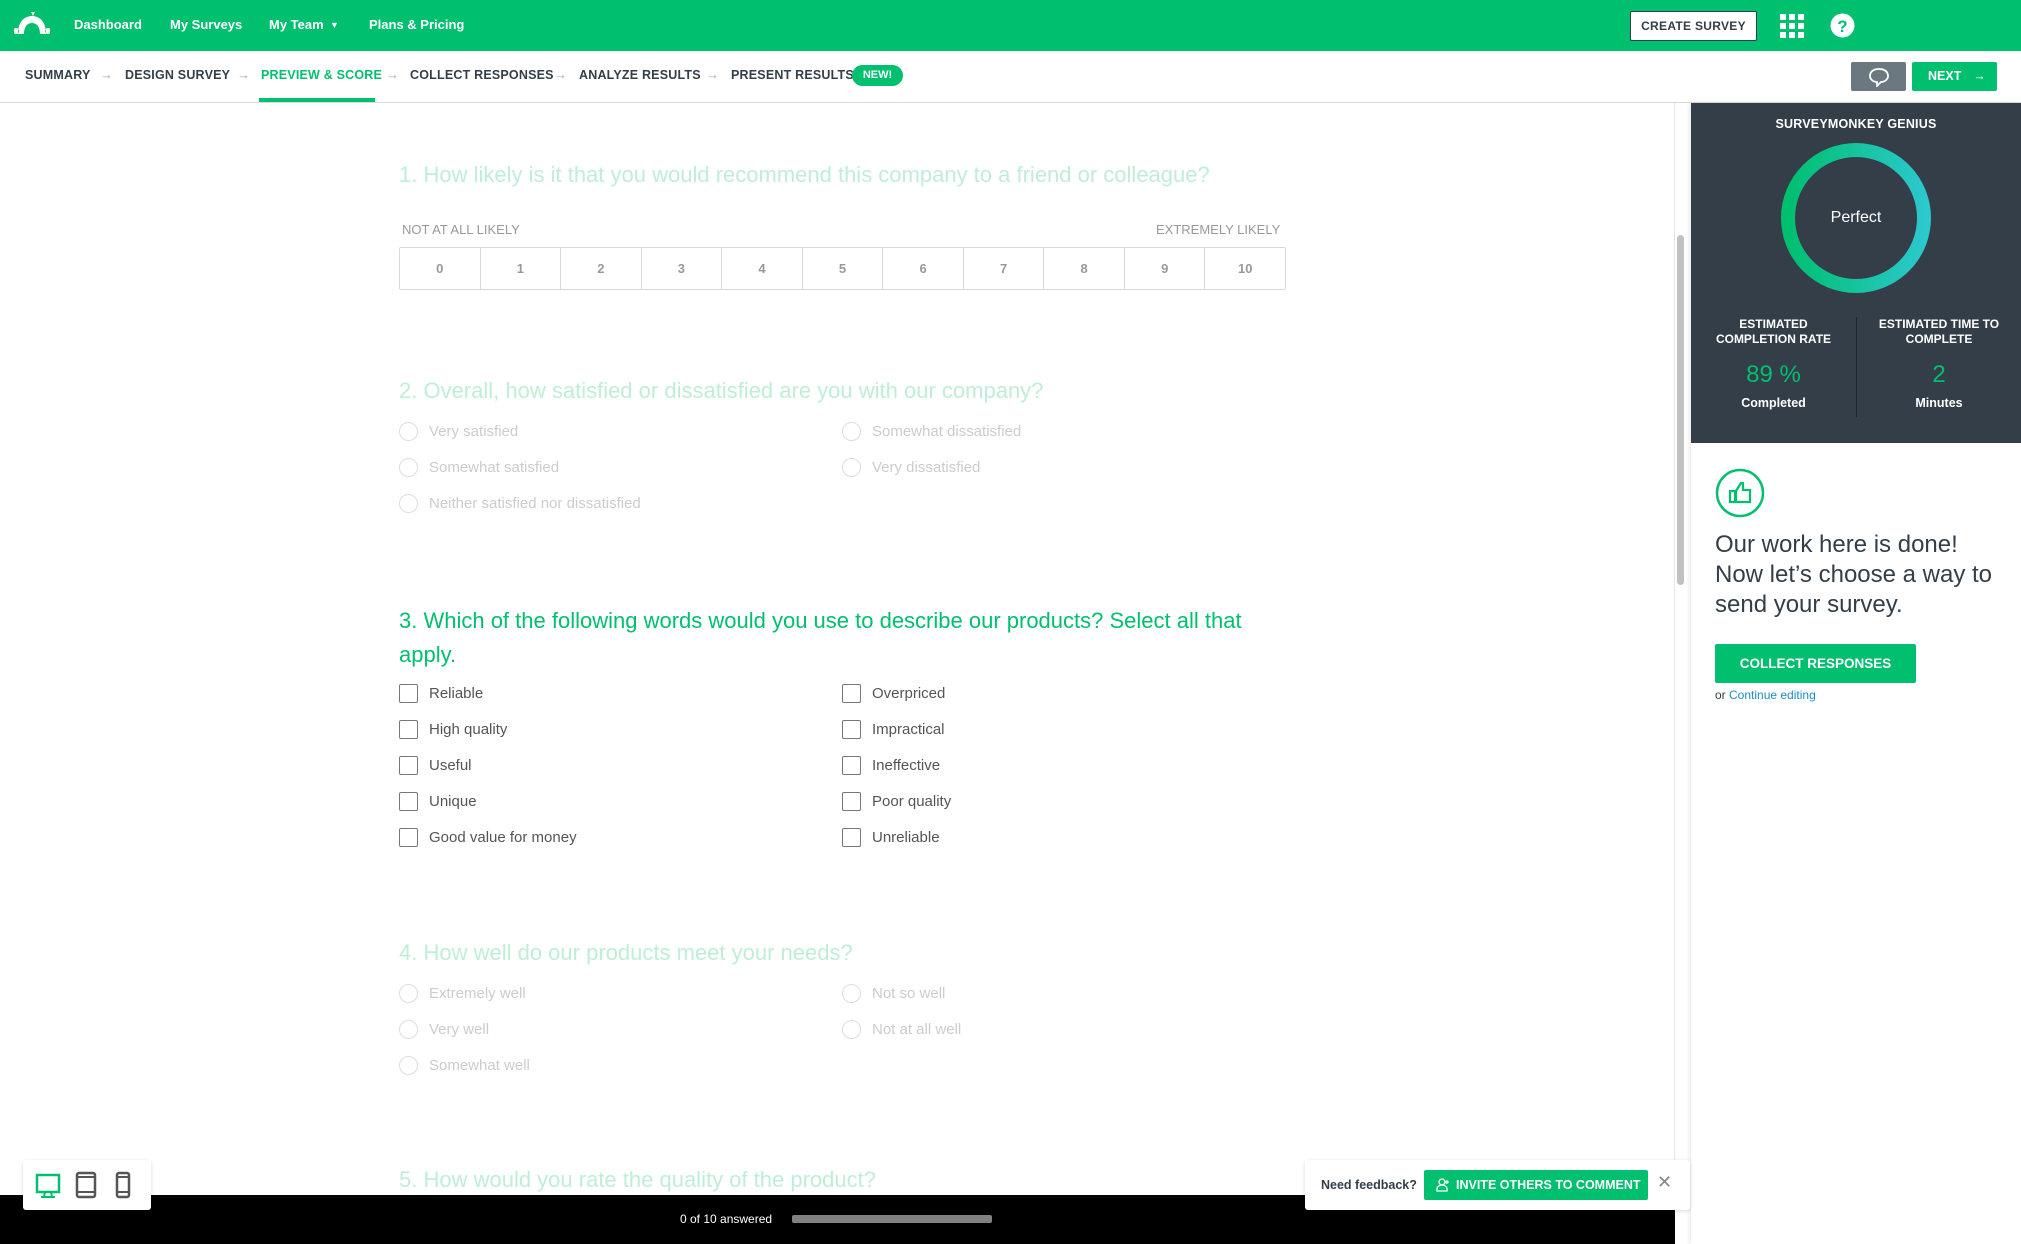  Describe the element at coordinates (909, 693) in the screenshot. I see `option-label: Overpriced` at that location.